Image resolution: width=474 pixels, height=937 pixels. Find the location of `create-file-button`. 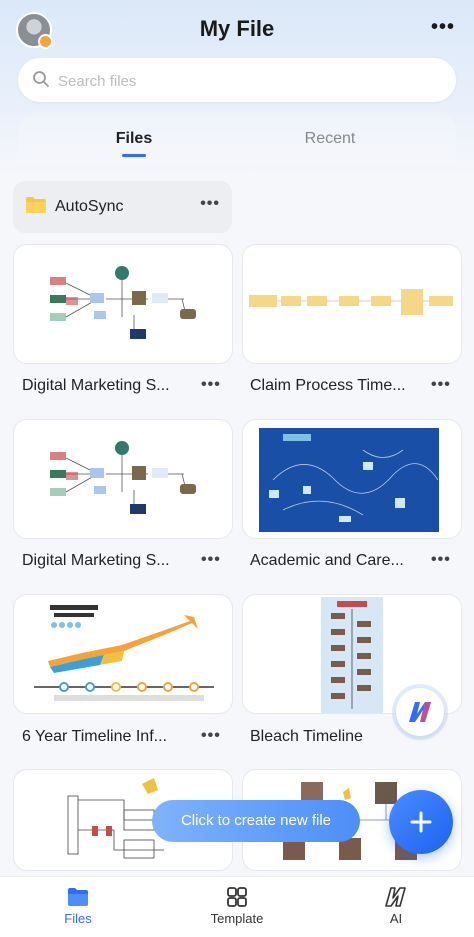

create-file-button is located at coordinates (421, 822).